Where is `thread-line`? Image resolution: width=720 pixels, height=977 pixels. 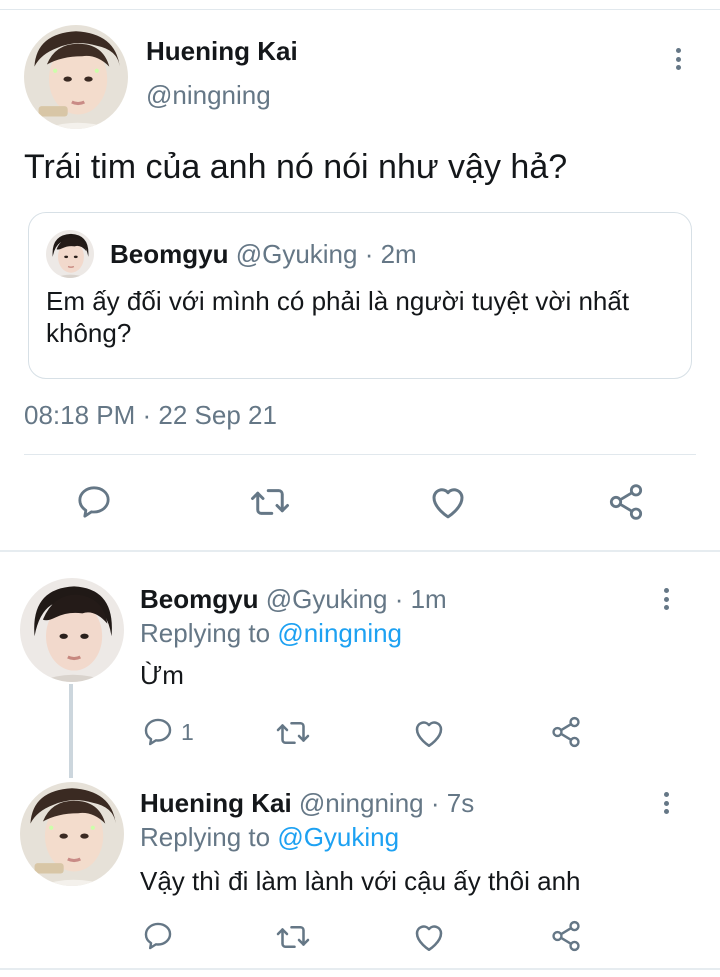 thread-line is located at coordinates (71, 731).